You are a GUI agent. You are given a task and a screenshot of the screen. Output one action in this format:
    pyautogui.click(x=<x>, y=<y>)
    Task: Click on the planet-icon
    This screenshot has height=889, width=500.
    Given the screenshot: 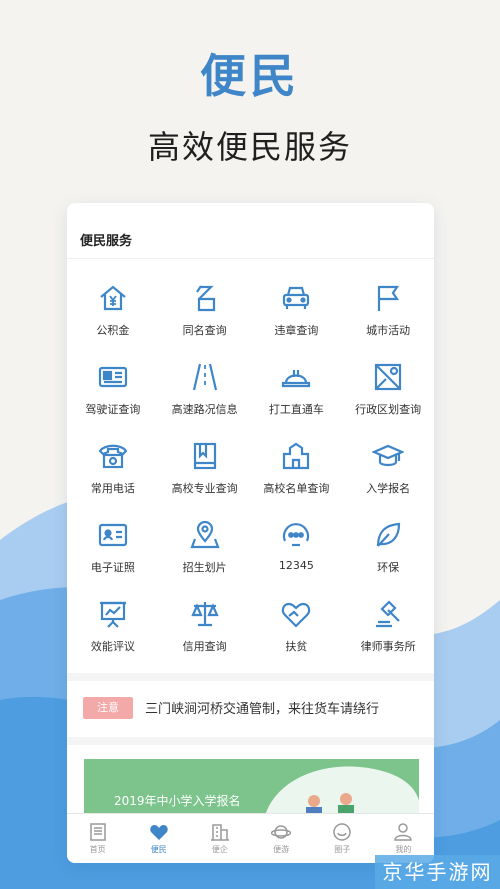 What is the action you would take?
    pyautogui.click(x=281, y=832)
    